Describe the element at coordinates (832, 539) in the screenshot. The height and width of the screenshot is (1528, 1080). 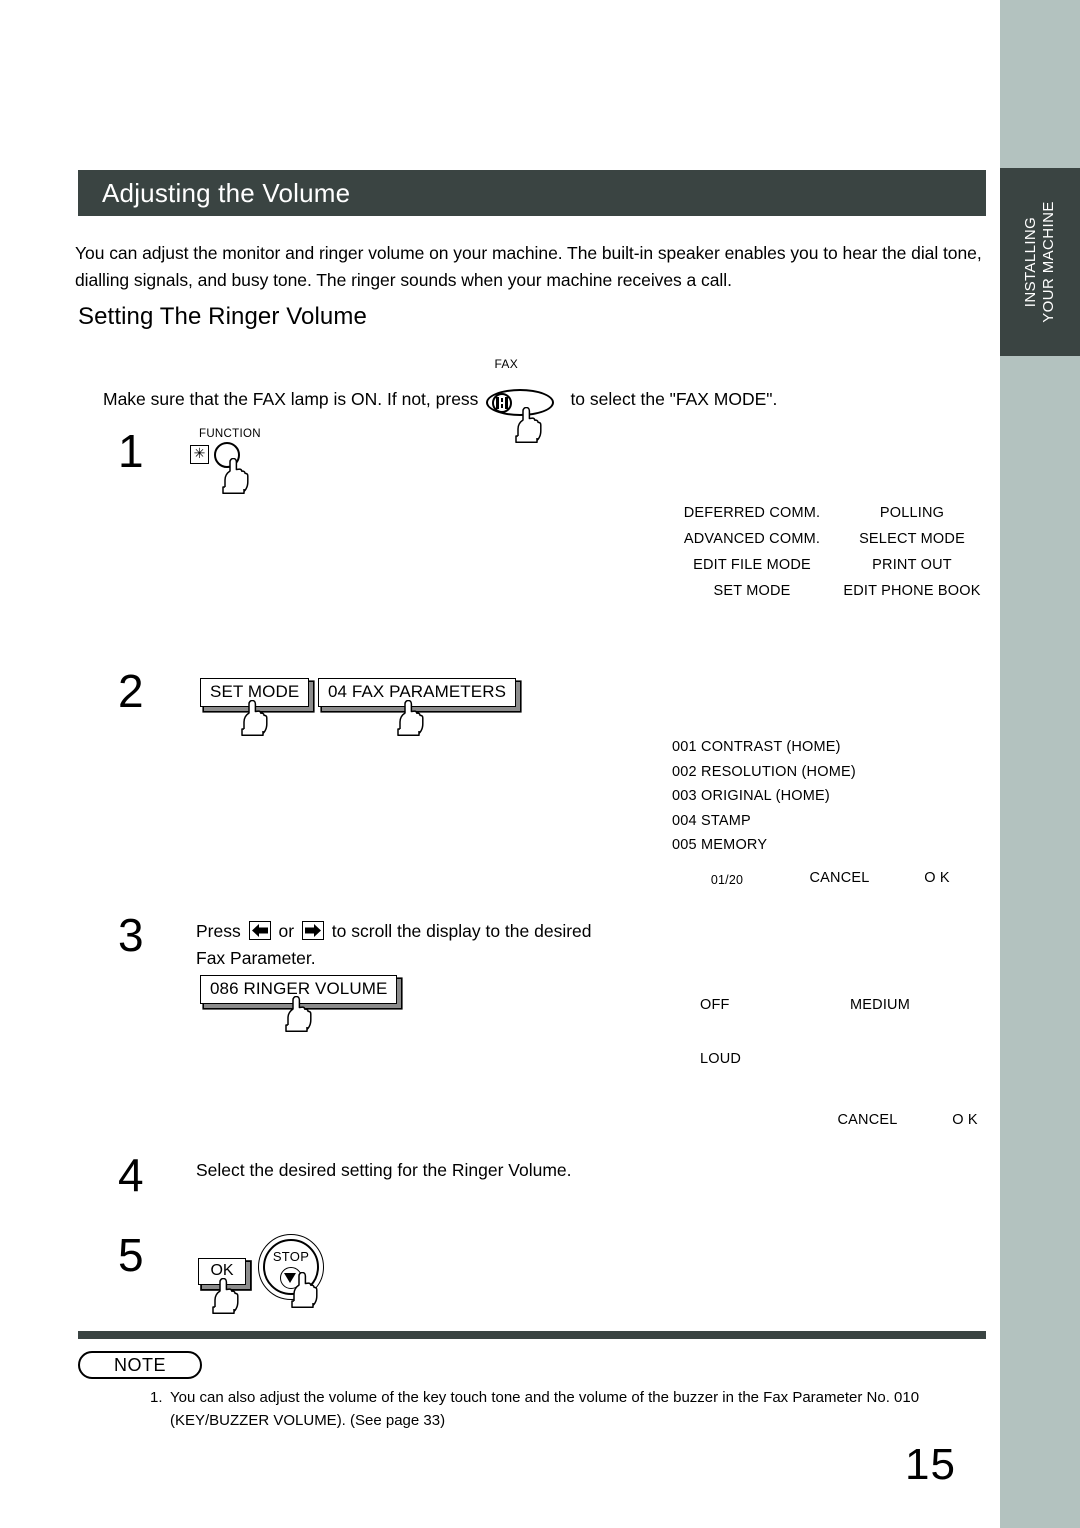
I see `lcd-row: ADVANCED COMM. SELECT MODE` at that location.